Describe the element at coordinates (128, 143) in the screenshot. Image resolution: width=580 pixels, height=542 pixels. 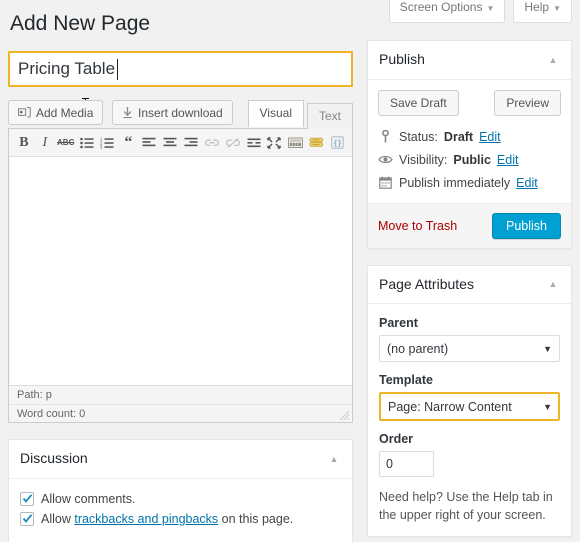
I see `blockquote-icon: “` at that location.